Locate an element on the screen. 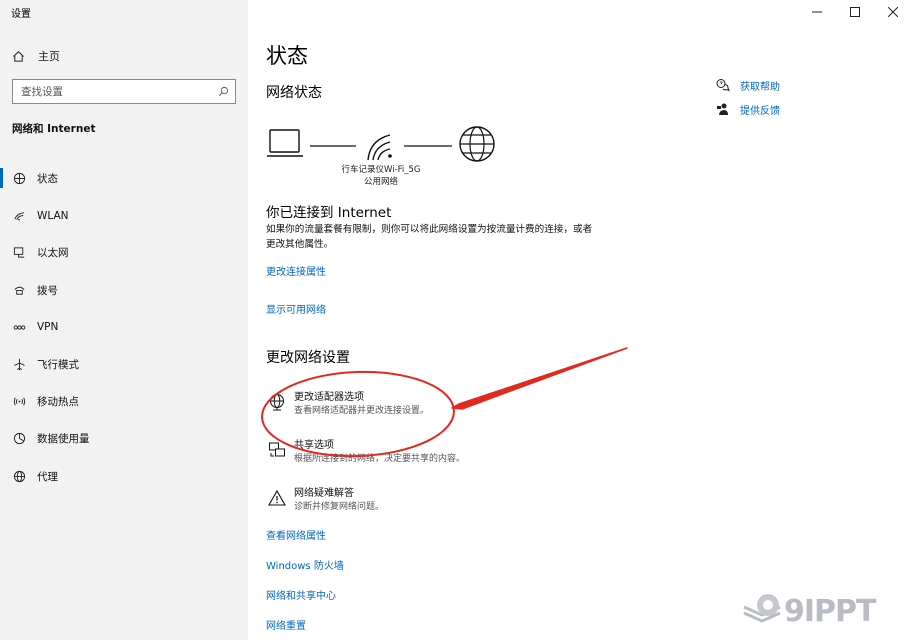  sidebar-item-hotspot: 移动热点 is located at coordinates (124, 401).